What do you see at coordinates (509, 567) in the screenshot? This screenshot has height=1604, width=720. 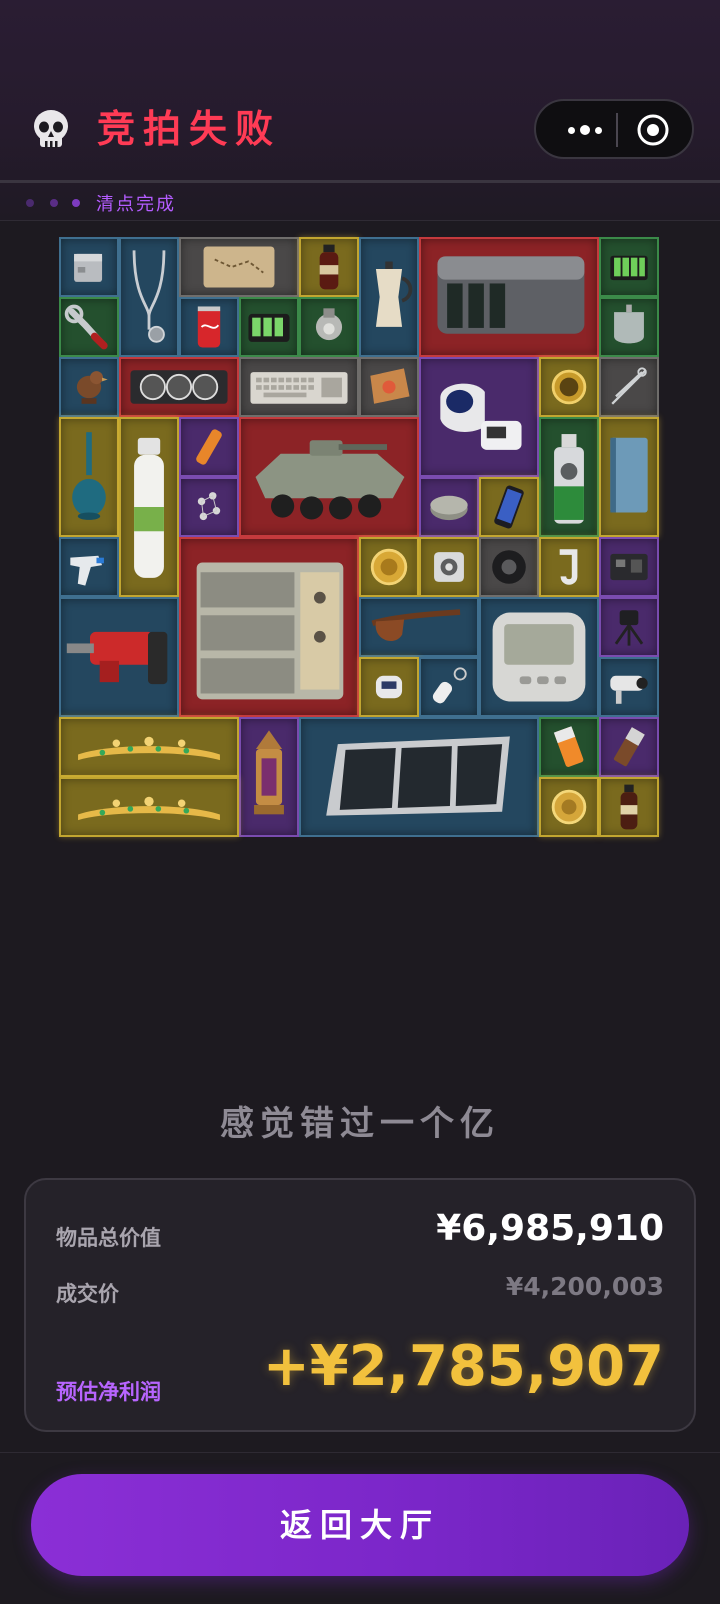 I see `item-tape-roll` at bounding box center [509, 567].